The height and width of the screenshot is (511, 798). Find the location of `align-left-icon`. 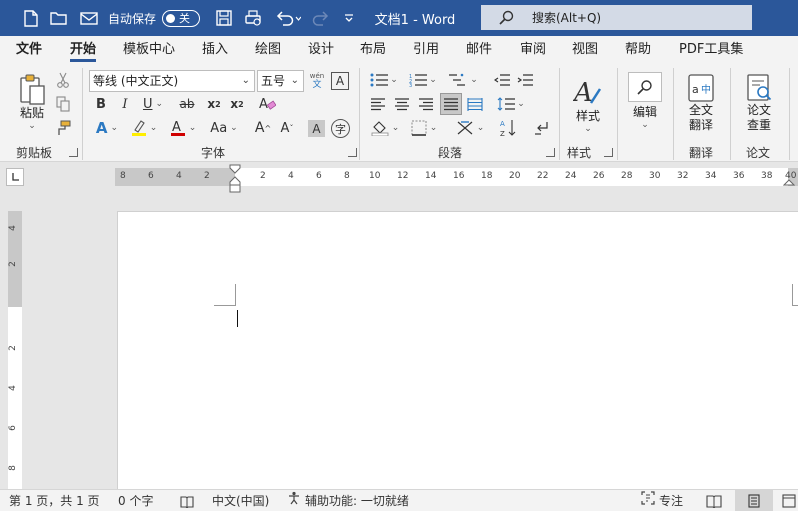

align-left-icon is located at coordinates (378, 104).